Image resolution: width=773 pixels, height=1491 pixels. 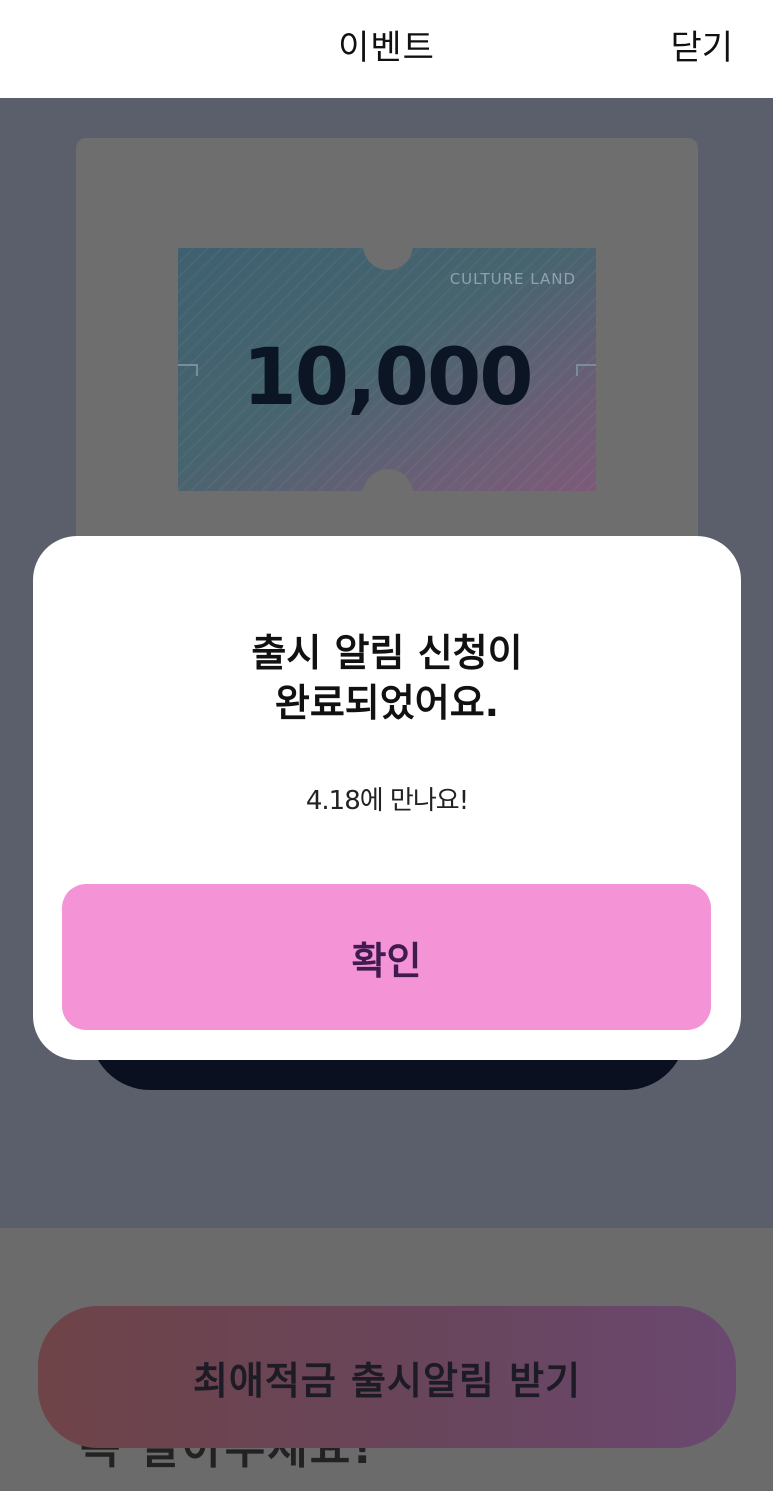 I want to click on release-alert-label: 최애적금 출시알림 받기, so click(x=387, y=1380).